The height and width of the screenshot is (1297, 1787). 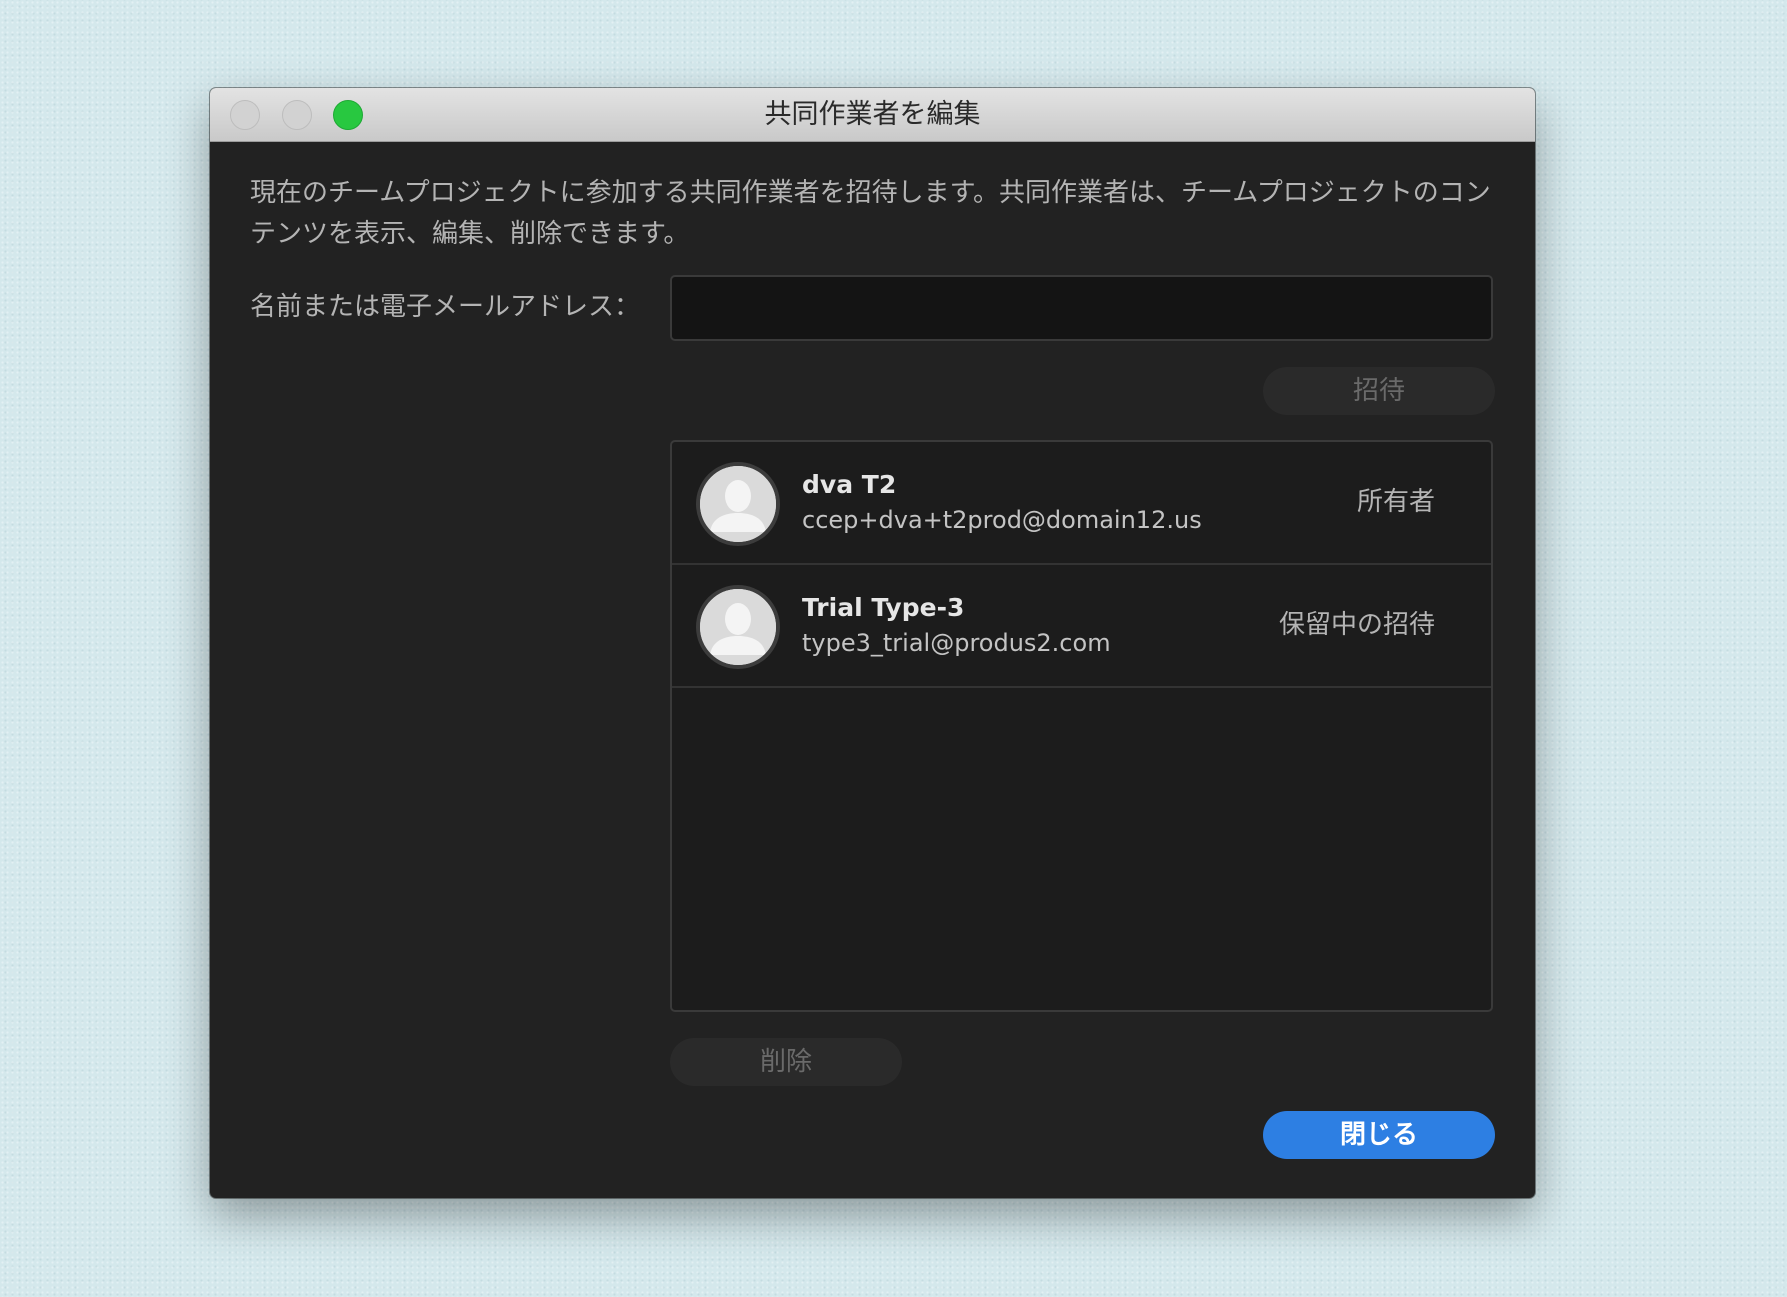 I want to click on window-title: 共同作業者を編集, so click(x=872, y=114).